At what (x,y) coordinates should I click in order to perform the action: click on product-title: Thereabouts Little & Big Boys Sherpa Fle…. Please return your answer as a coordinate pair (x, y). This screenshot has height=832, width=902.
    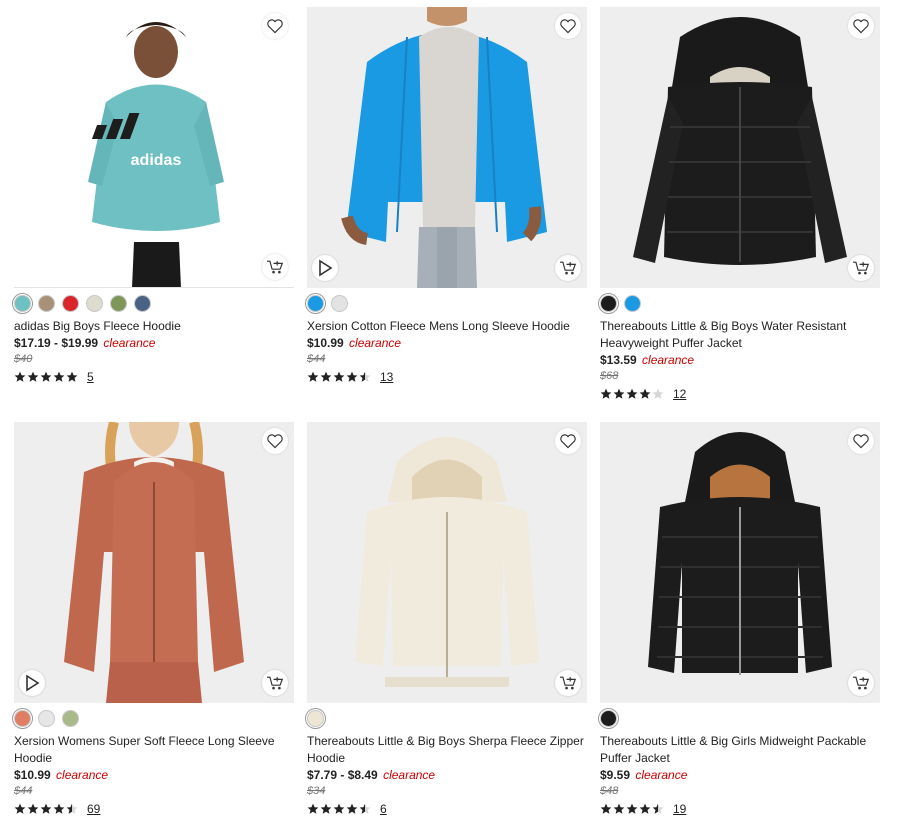
    Looking at the image, I should click on (447, 750).